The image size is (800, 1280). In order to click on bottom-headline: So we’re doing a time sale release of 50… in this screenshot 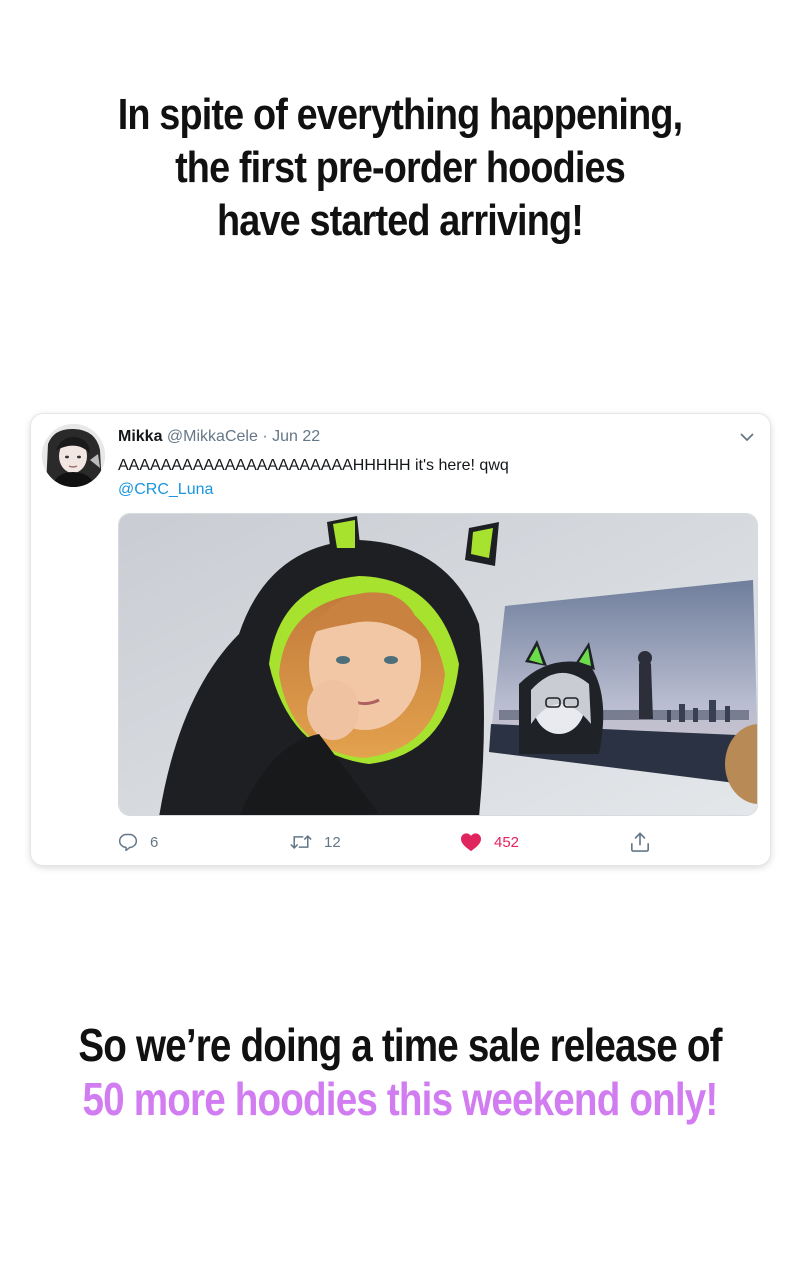, I will do `click(400, 1072)`.